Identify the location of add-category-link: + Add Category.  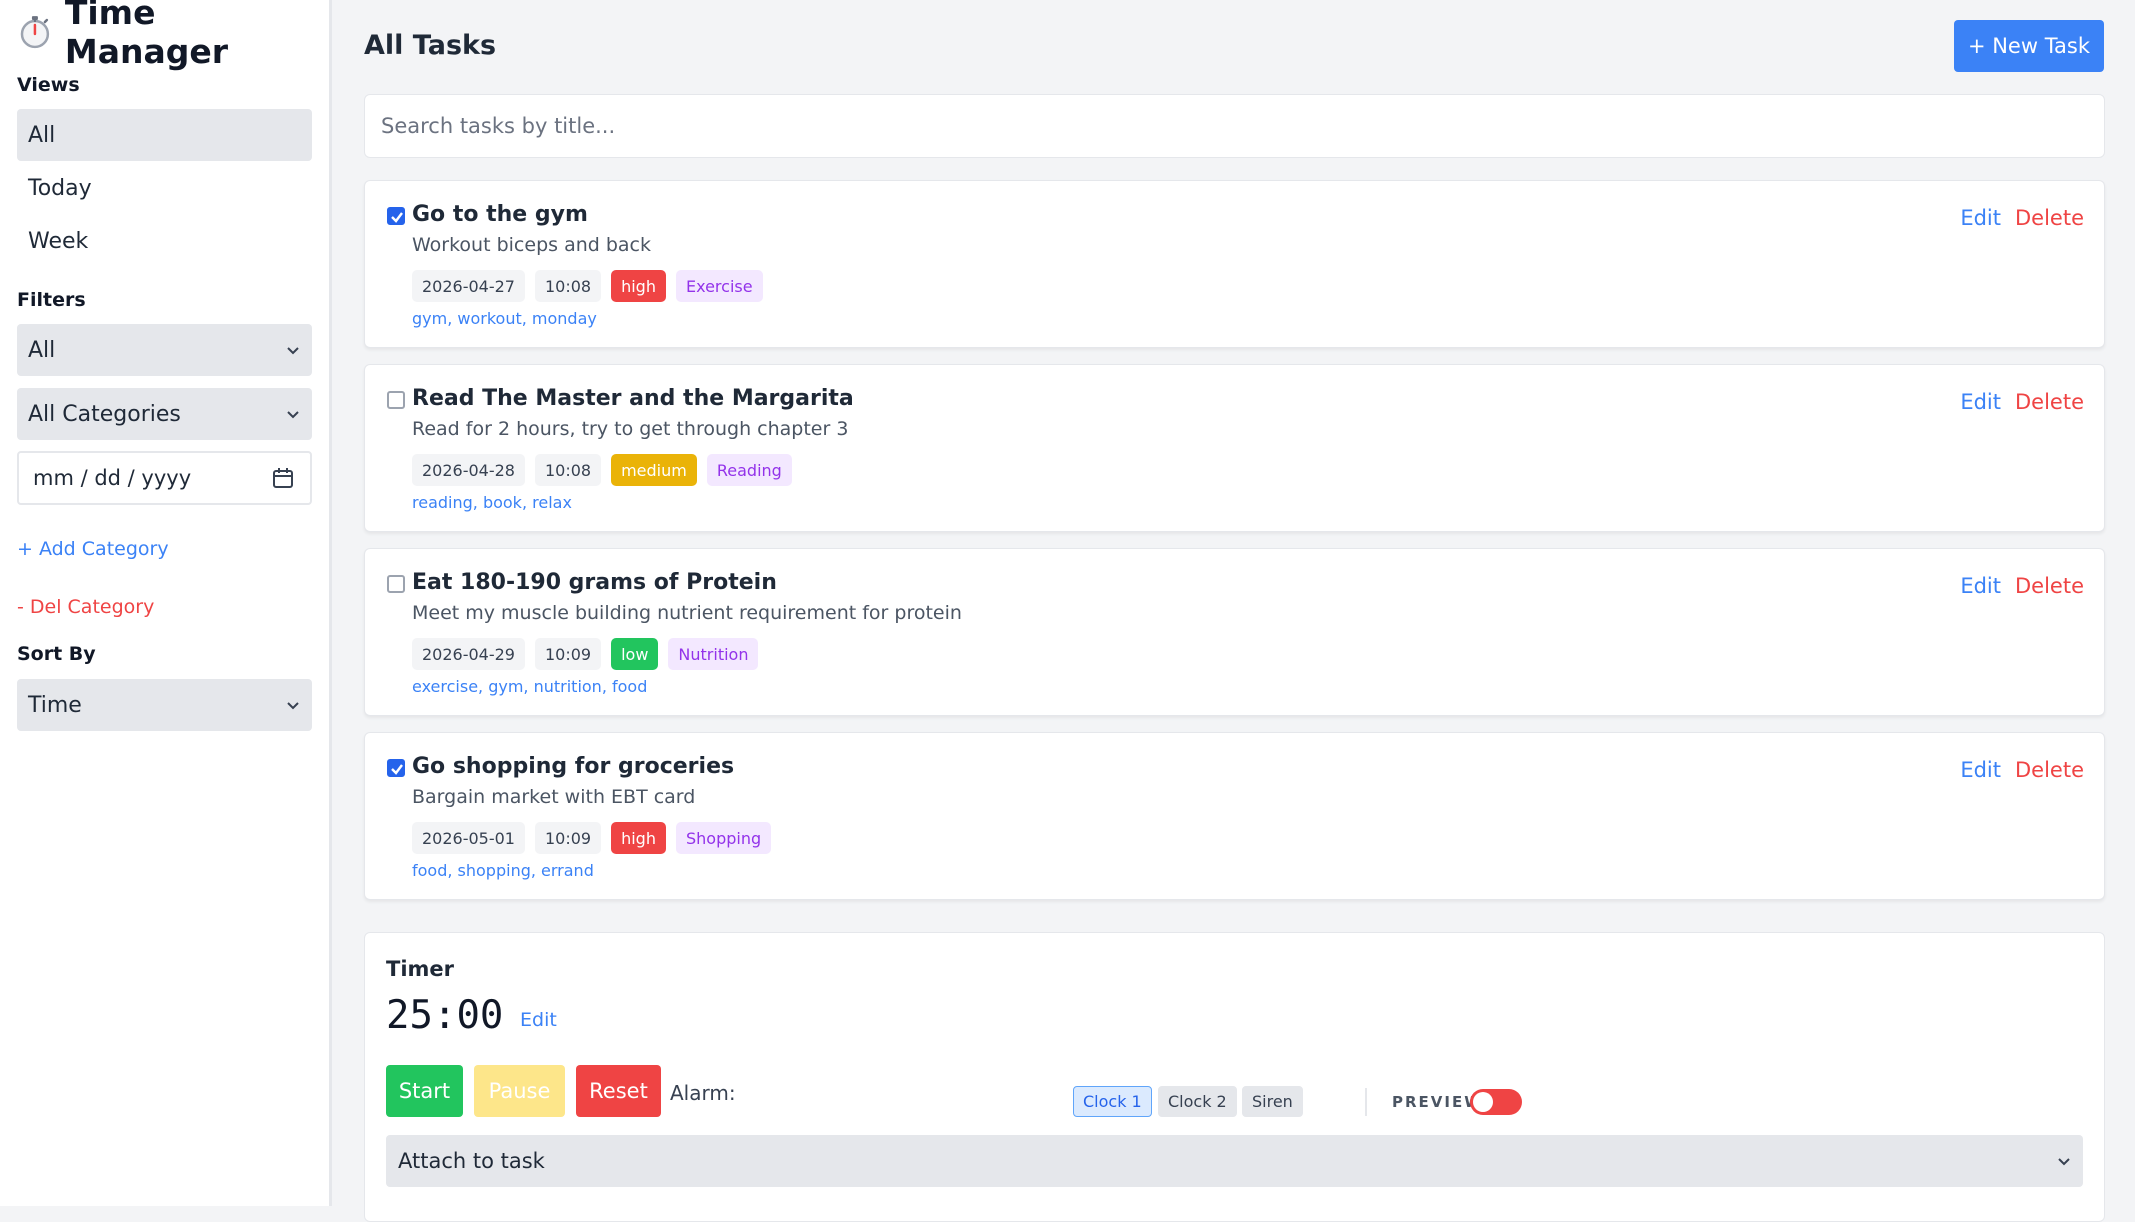
(93, 549).